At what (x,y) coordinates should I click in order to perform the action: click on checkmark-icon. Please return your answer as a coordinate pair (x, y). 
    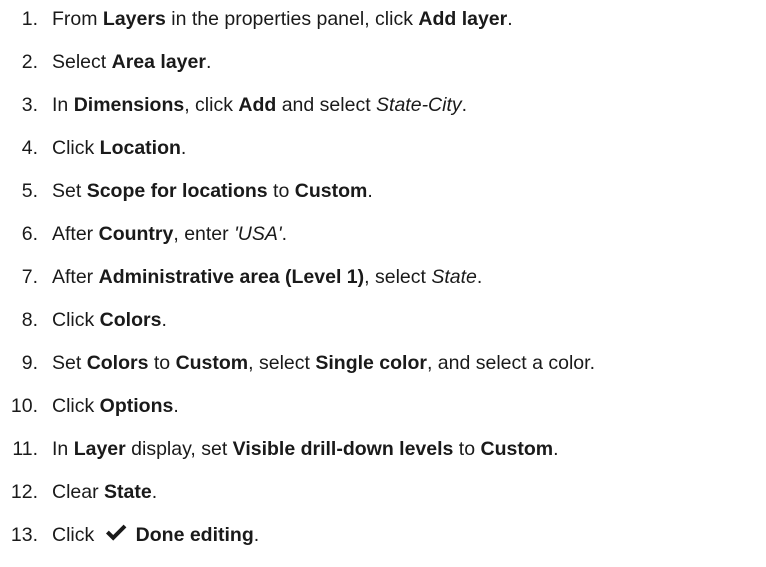
    Looking at the image, I should click on (116, 532).